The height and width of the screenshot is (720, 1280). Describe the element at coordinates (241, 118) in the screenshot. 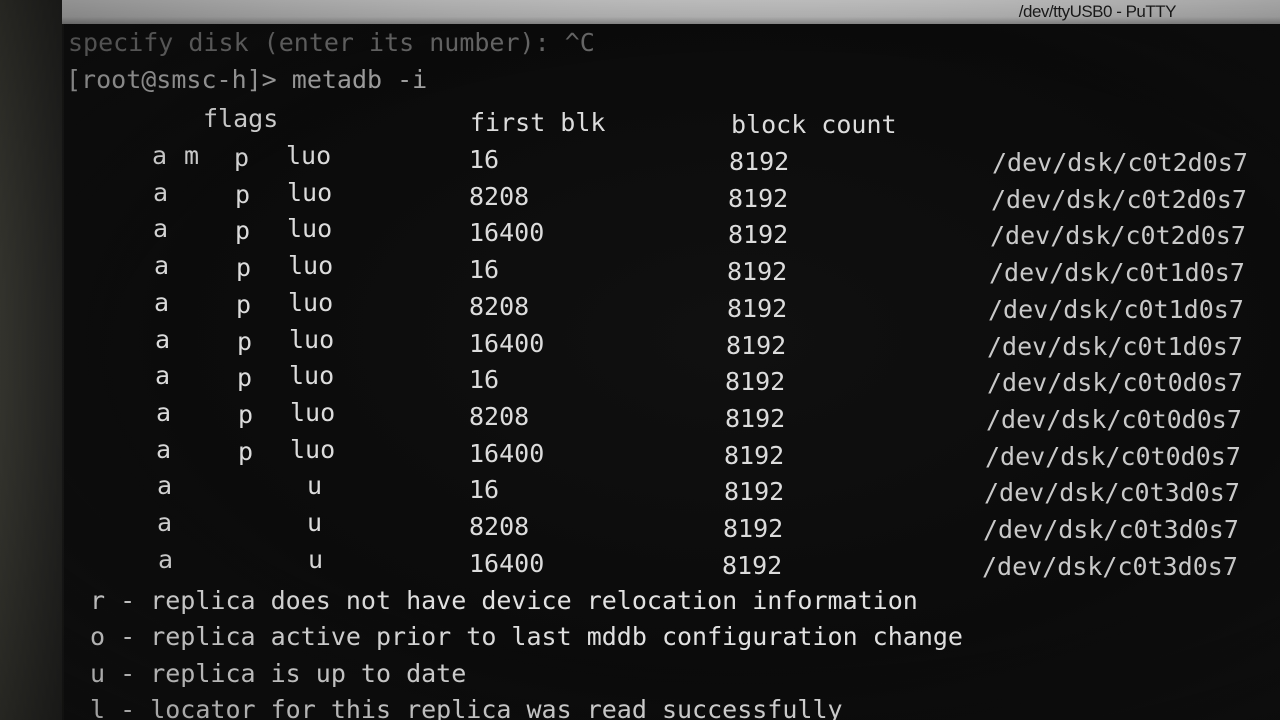

I see `column-header-flags: flags` at that location.